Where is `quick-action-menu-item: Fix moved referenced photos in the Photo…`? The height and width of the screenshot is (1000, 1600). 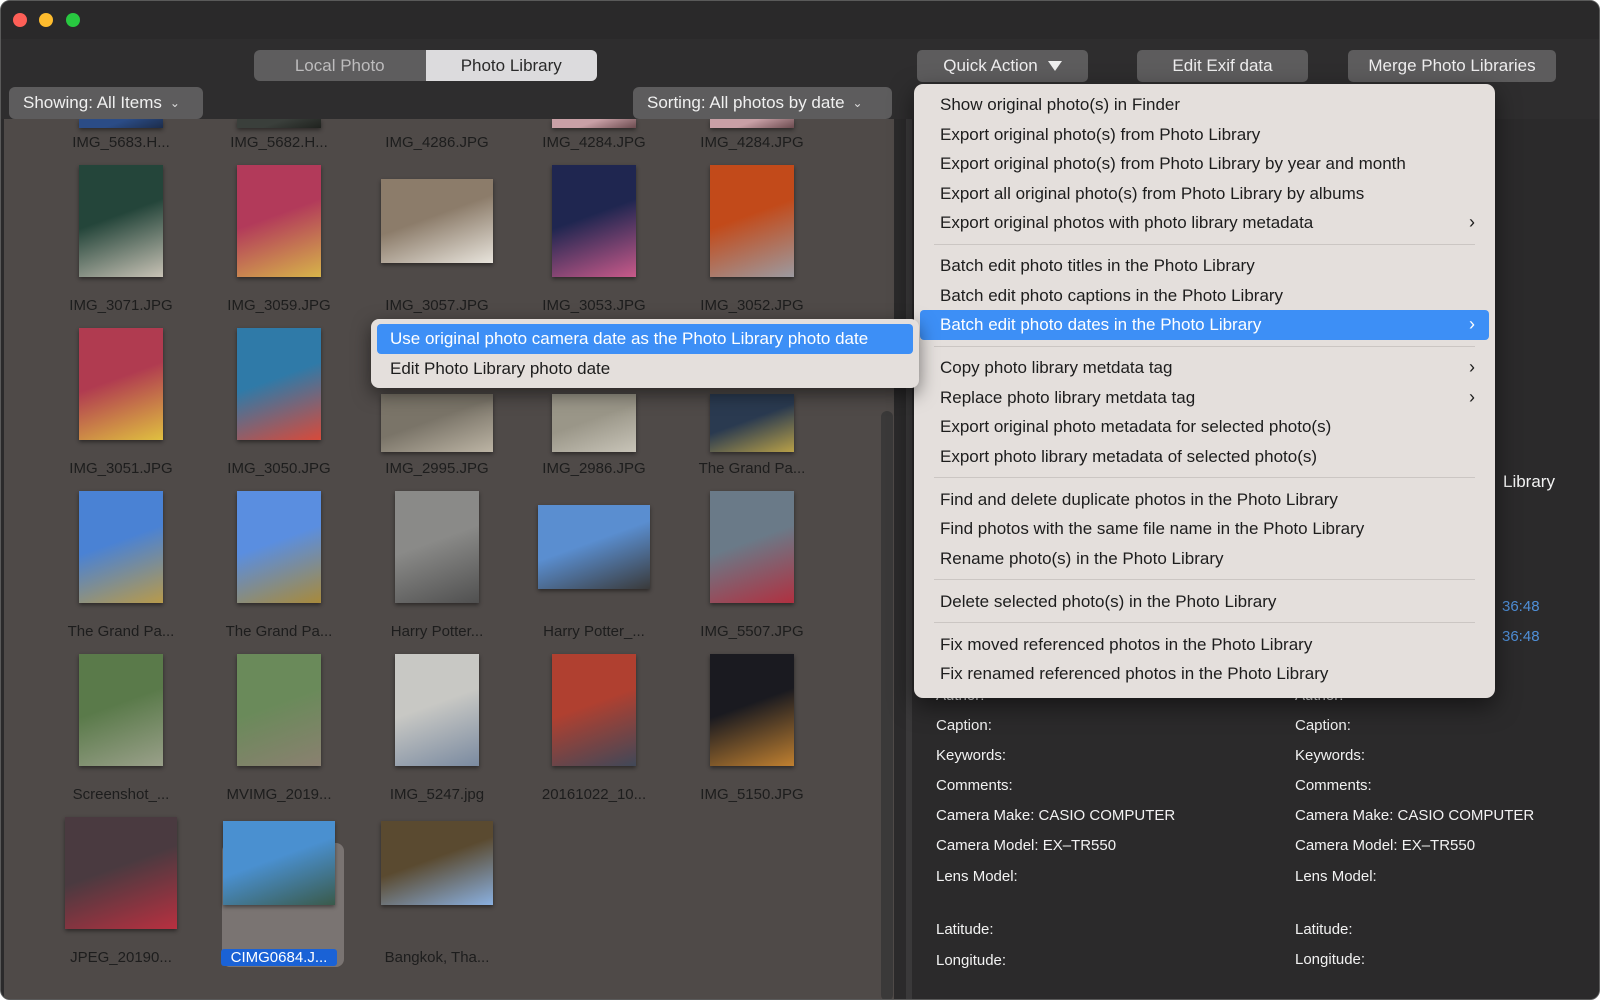
quick-action-menu-item: Fix moved referenced photos in the Photo… is located at coordinates (1204, 645).